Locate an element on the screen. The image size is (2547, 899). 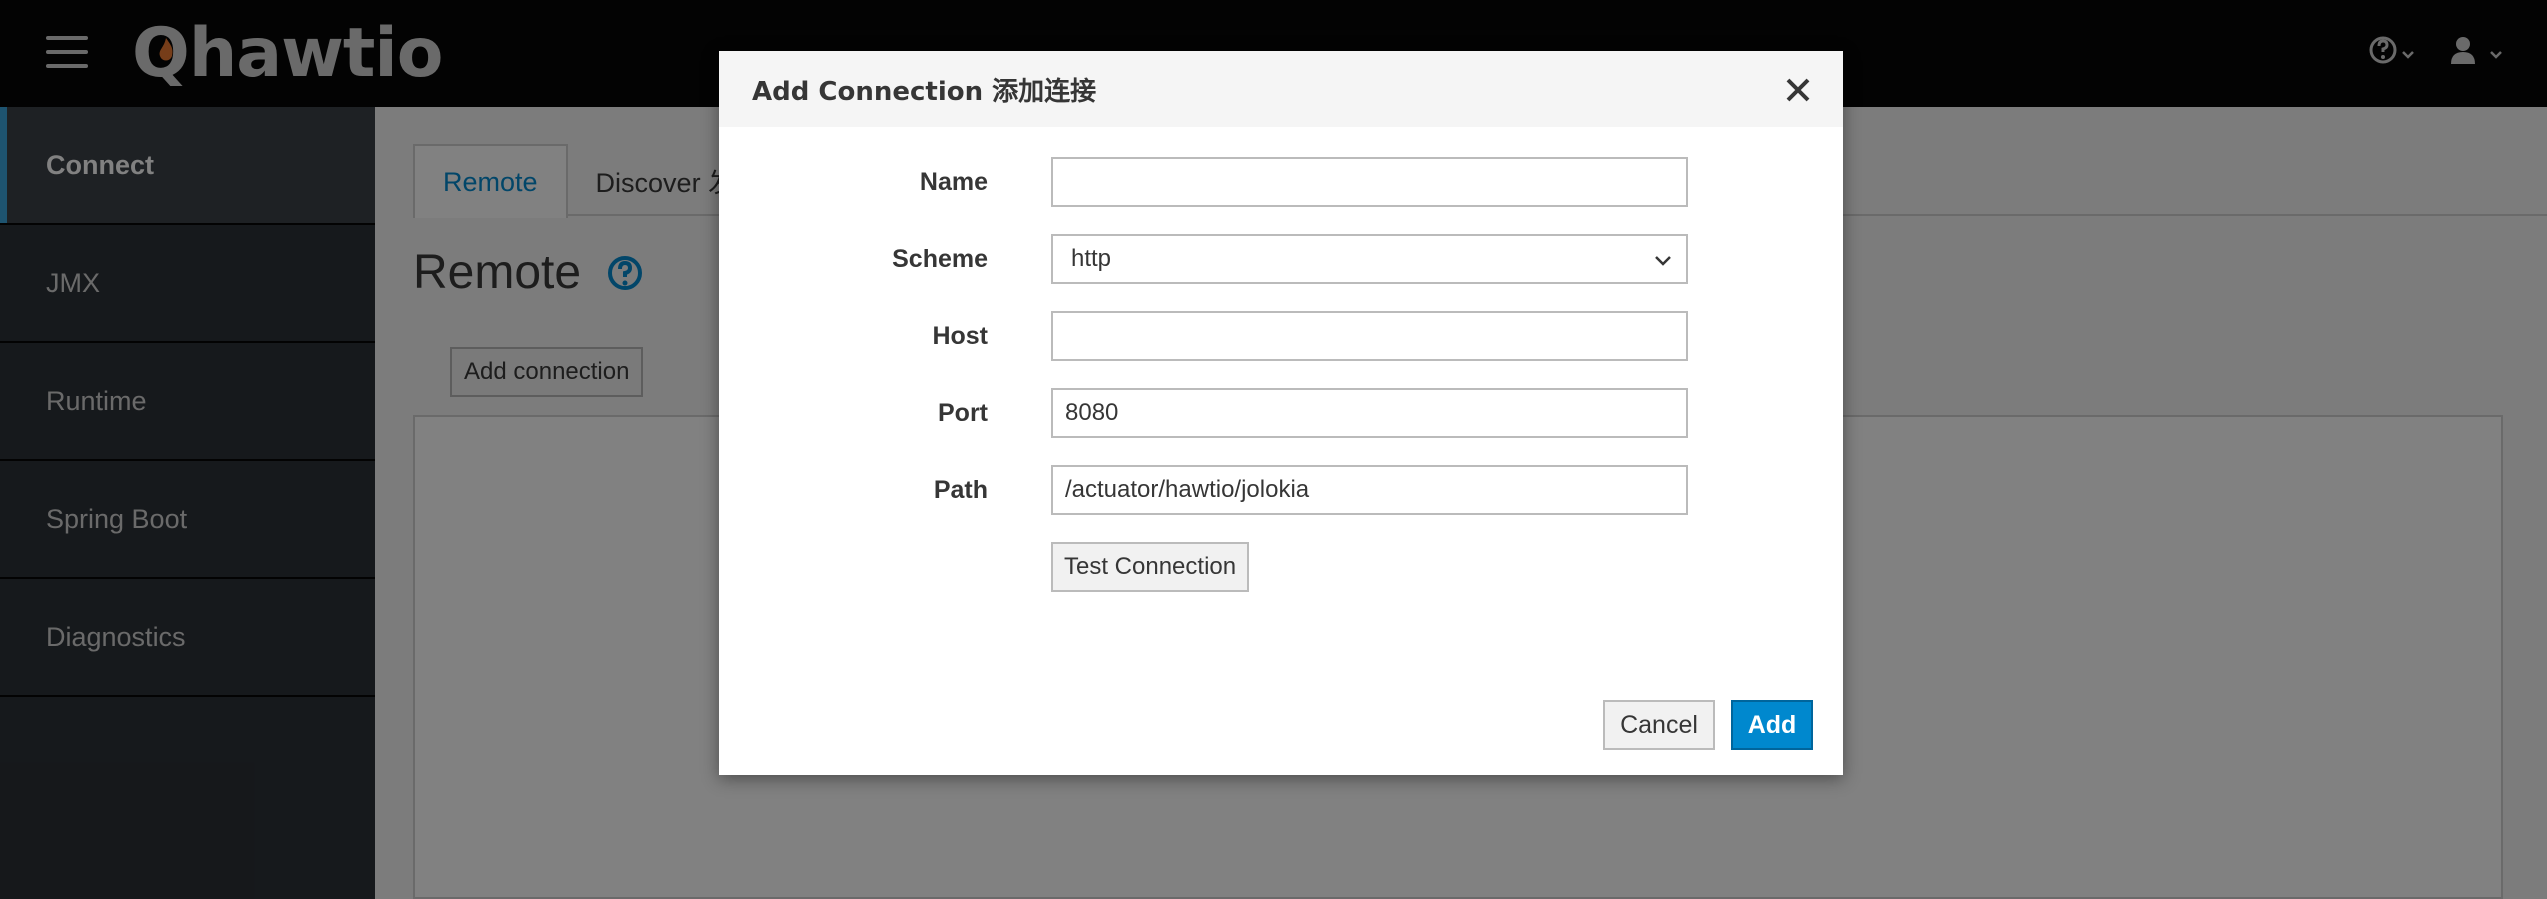
port-row: Port is located at coordinates (1281, 413).